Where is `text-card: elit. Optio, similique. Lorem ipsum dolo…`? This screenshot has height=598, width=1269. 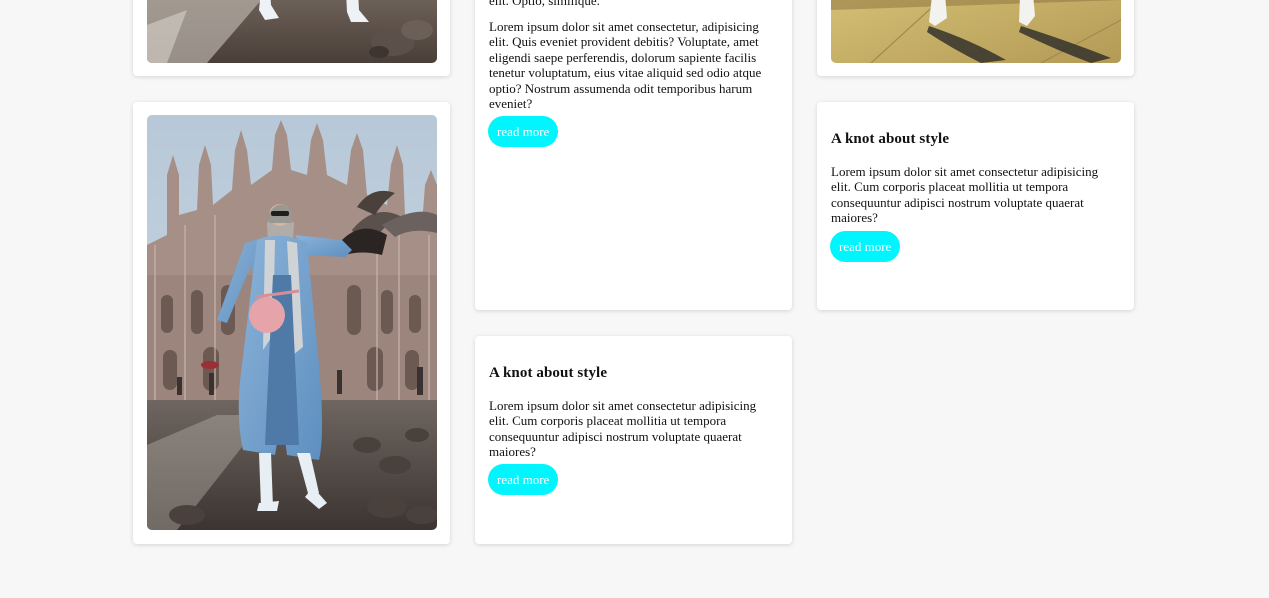 text-card: elit. Optio, similique. Lorem ipsum dolo… is located at coordinates (633, 155).